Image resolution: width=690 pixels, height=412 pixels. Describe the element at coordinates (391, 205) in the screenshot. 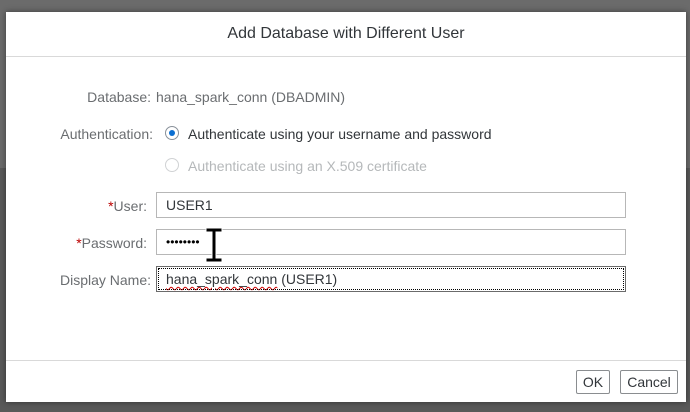

I see `user-input: USER1` at that location.